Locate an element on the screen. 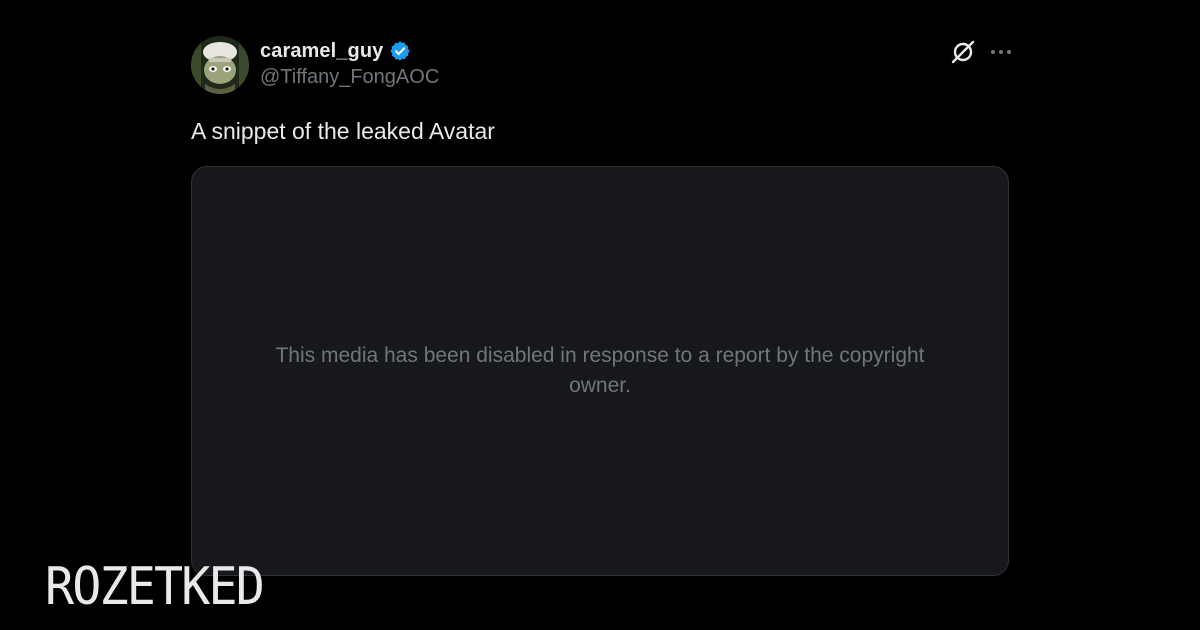 The height and width of the screenshot is (630, 1200). watermark-text: ROZETKED is located at coordinates (154, 585).